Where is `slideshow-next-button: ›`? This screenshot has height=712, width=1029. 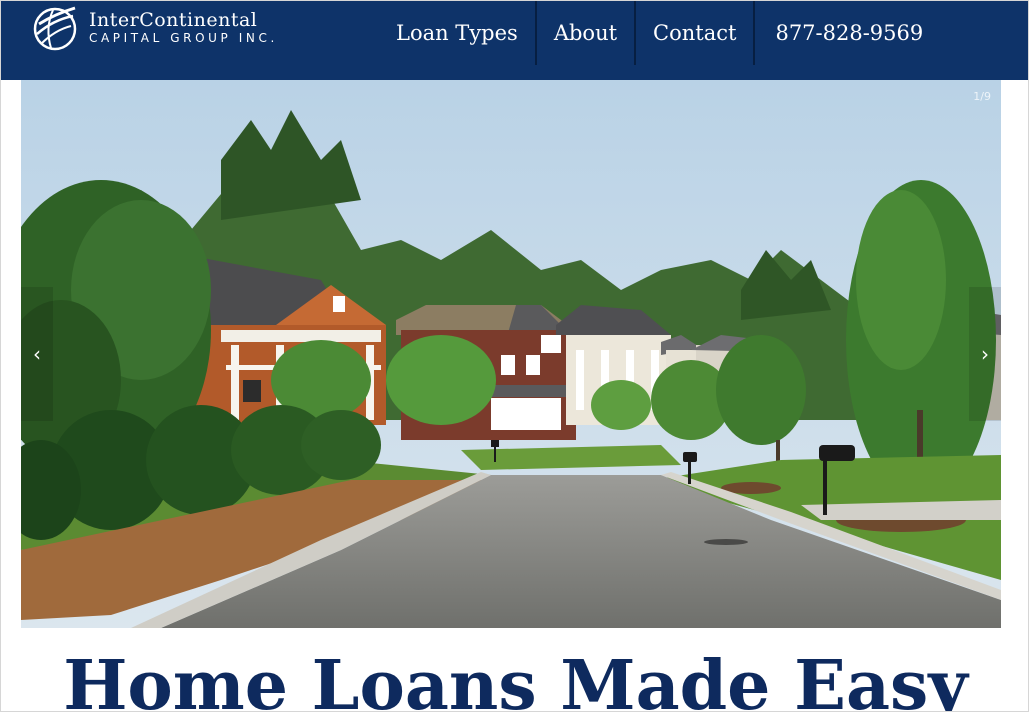
slideshow-next-button: › is located at coordinates (985, 354).